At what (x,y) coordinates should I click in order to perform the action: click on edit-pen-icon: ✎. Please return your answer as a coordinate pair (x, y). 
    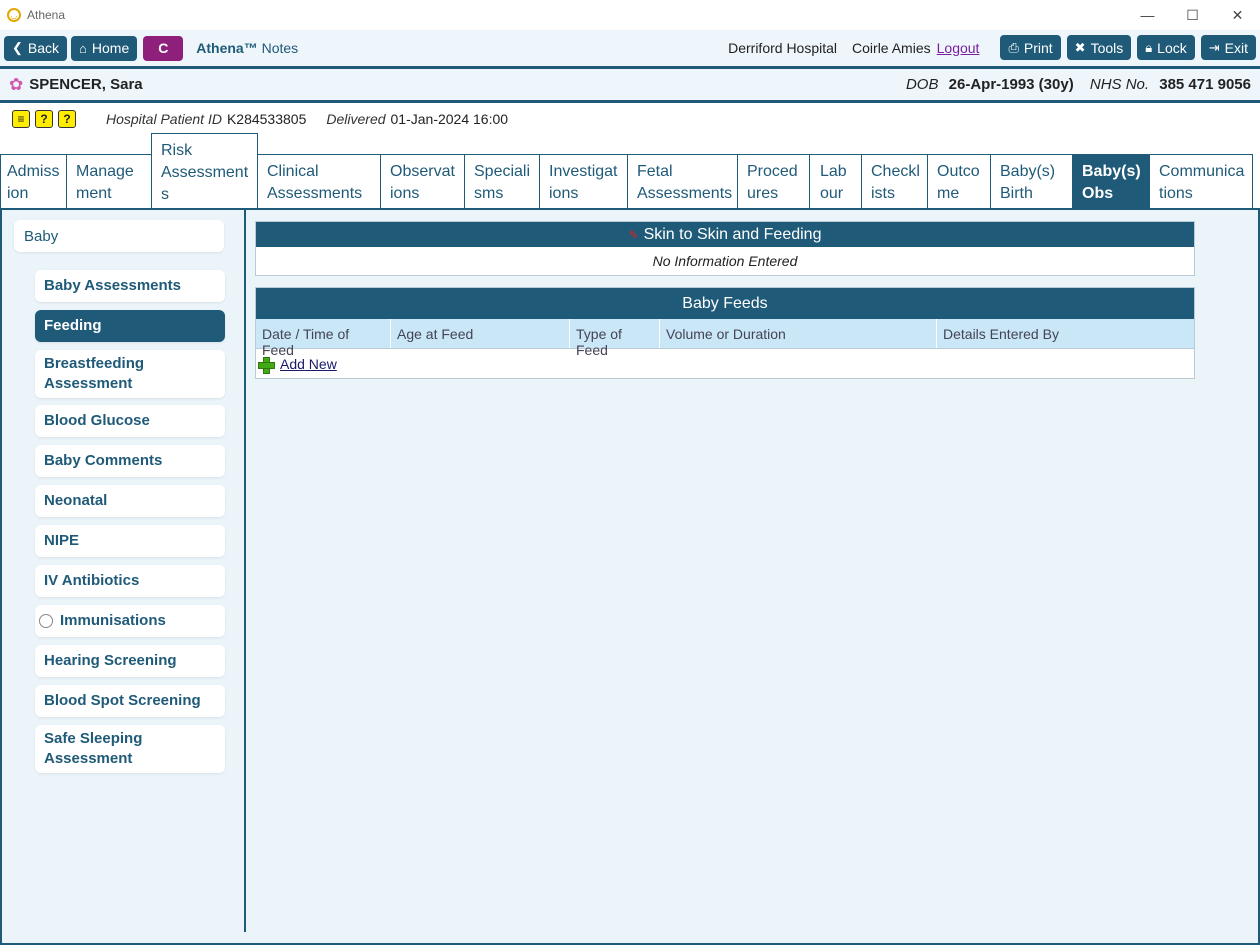
    Looking at the image, I should click on (634, 235).